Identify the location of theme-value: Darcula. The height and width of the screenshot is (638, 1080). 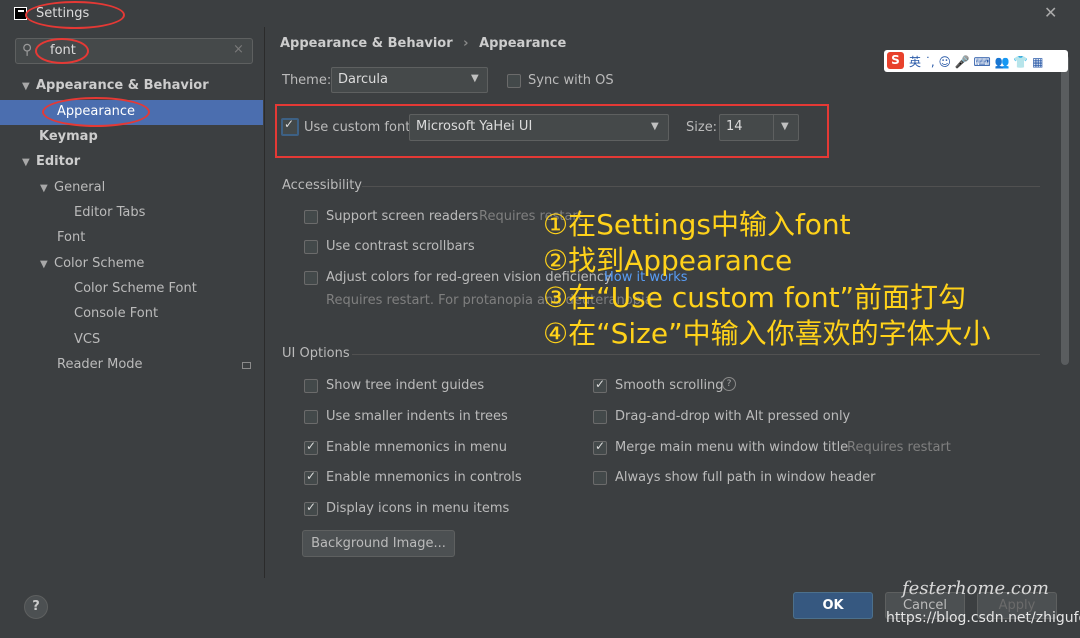
(363, 79).